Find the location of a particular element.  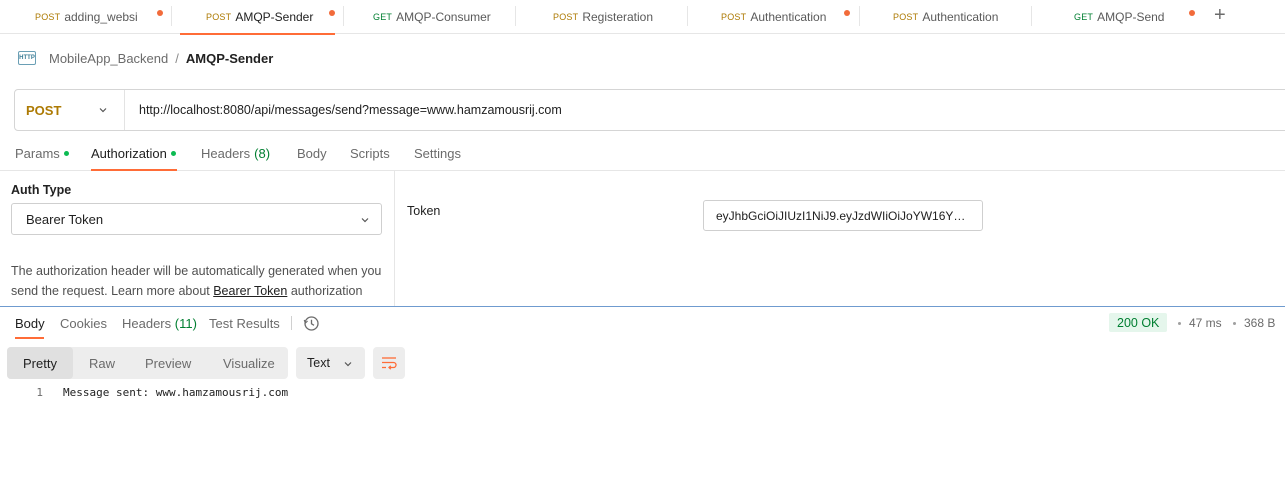

tab-headers-label: Headers is located at coordinates (226, 153).